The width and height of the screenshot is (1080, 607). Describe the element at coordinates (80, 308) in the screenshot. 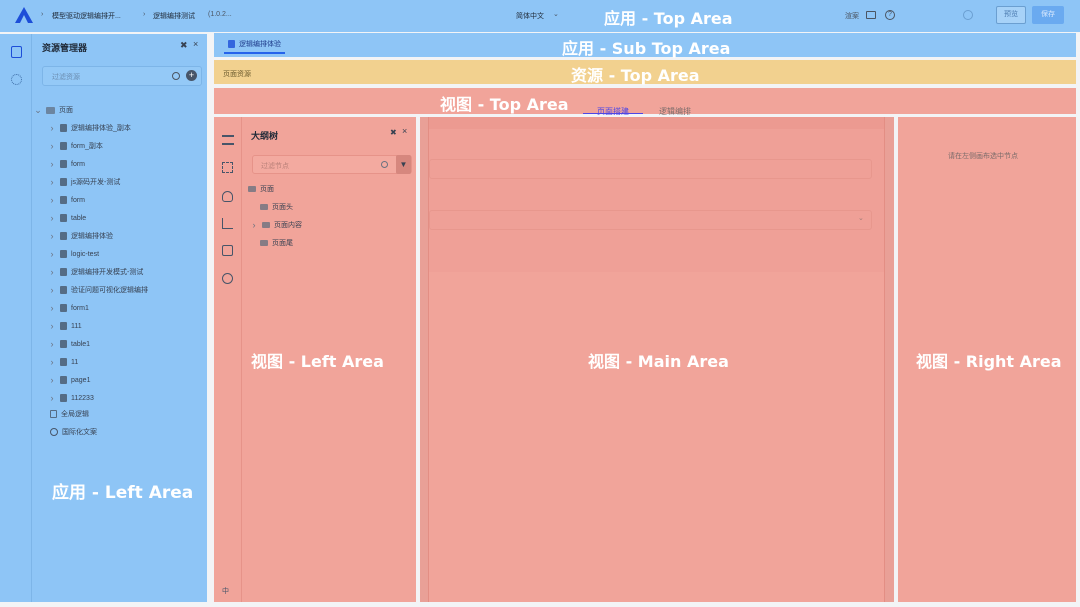

I see `explorer-tree-item-label: form1` at that location.